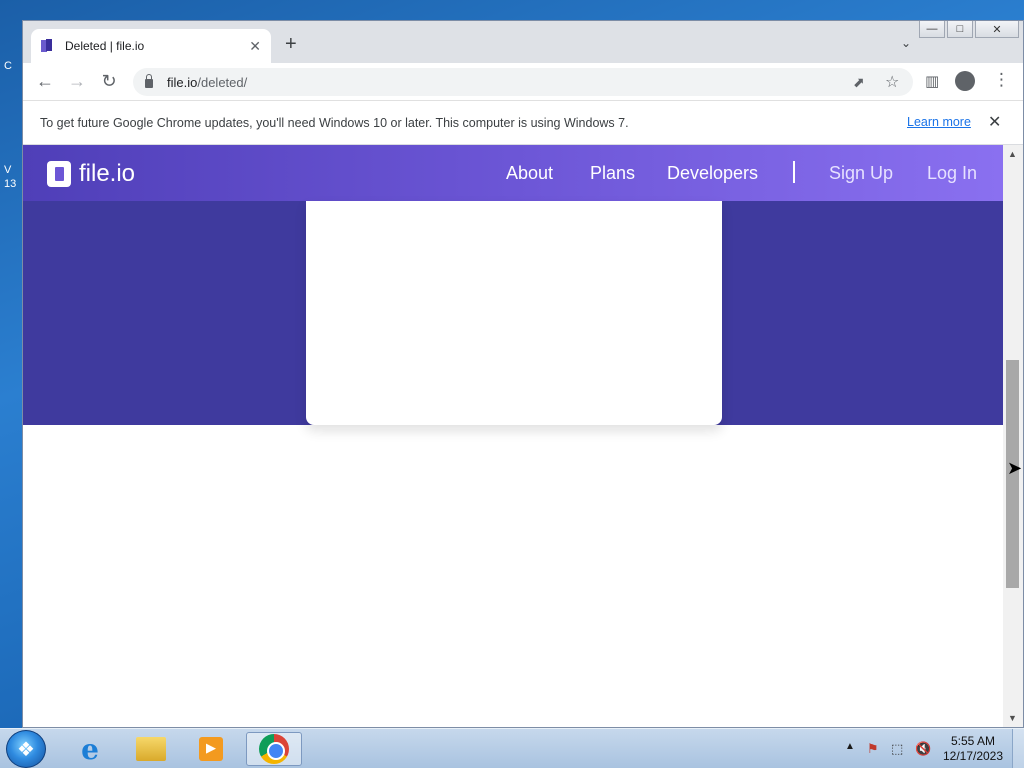  I want to click on content-card, so click(514, 313).